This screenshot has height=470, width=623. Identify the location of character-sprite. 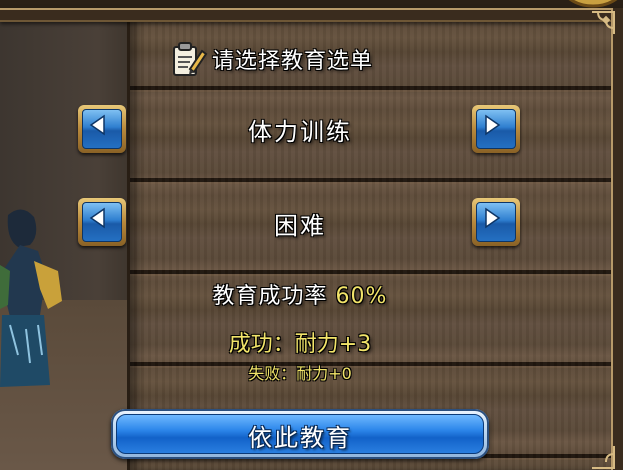
(31, 298).